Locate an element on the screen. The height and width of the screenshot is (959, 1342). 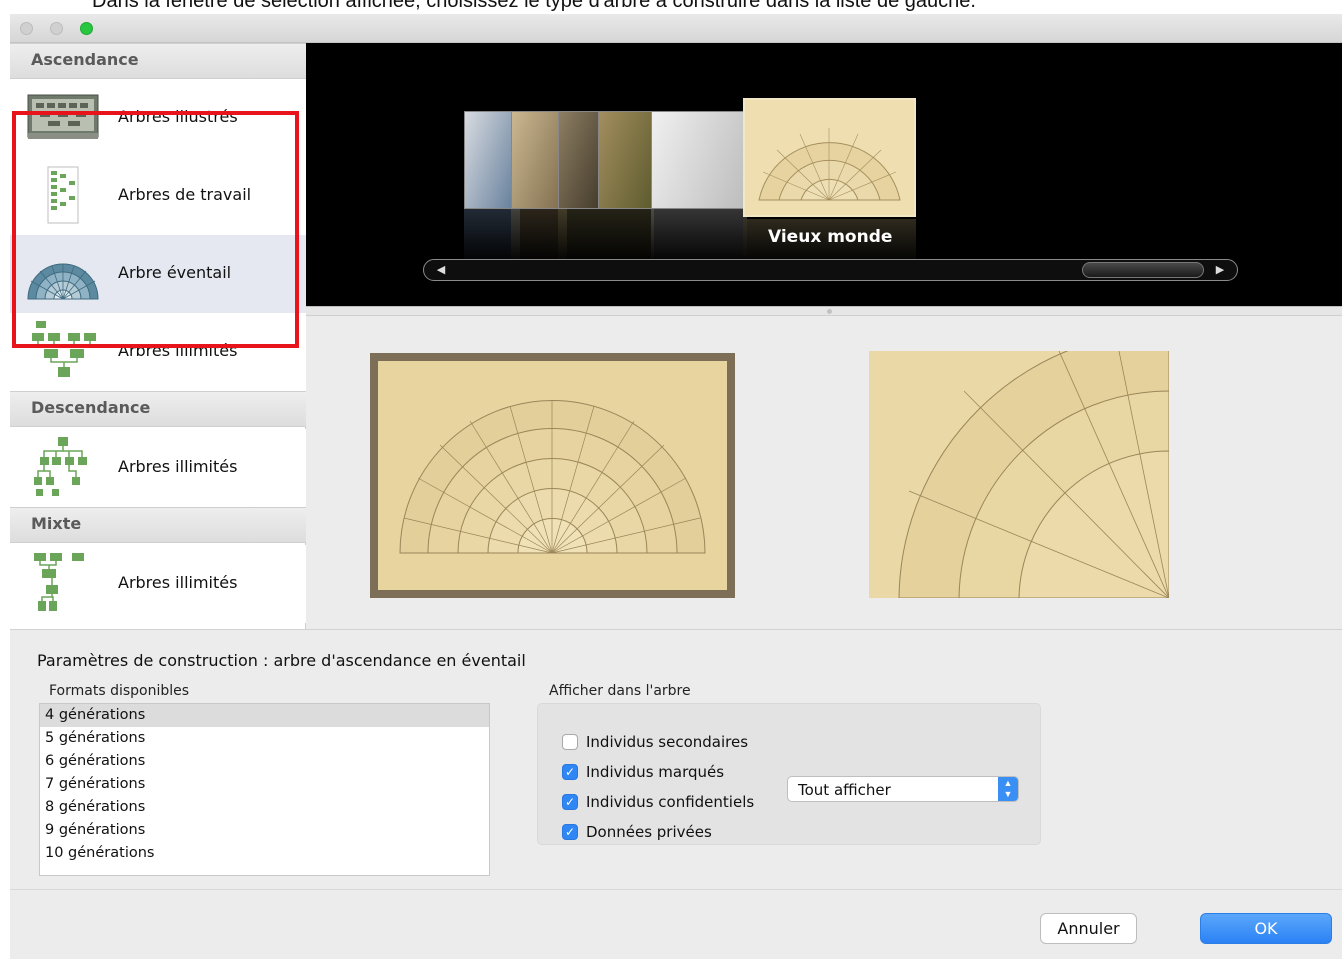
section-header-mixte: Mixte is located at coordinates (158, 525).